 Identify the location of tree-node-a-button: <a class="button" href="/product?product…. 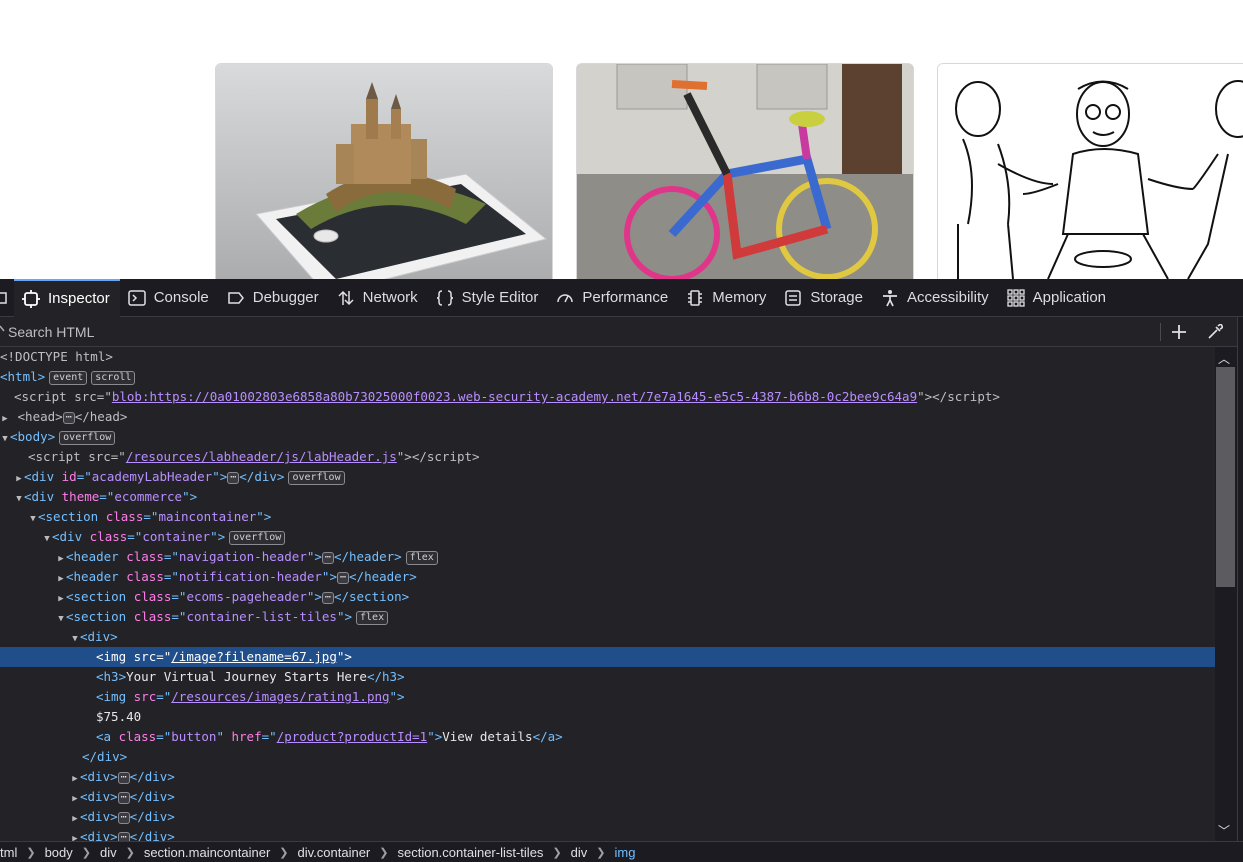
(607, 737).